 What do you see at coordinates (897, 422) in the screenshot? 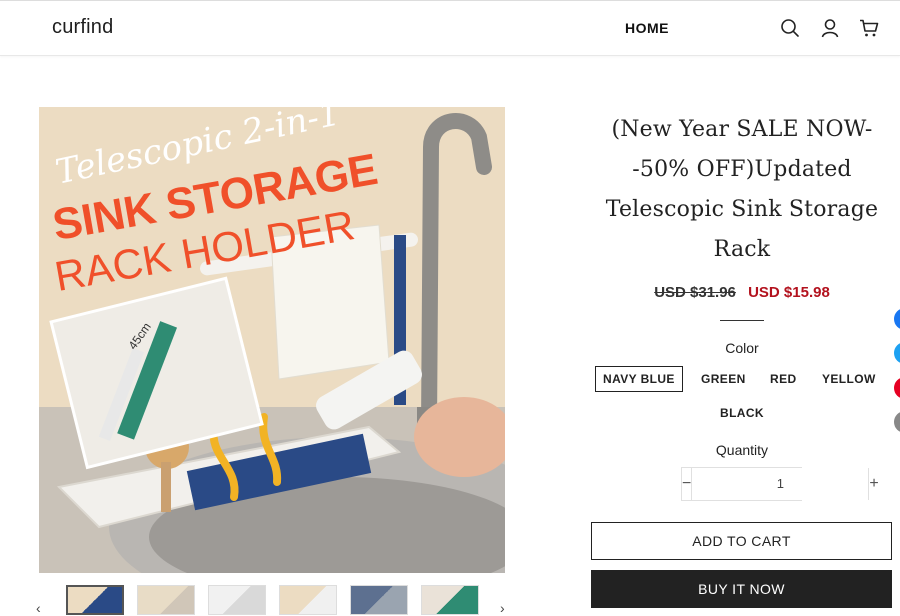
I see `share-more-icon` at bounding box center [897, 422].